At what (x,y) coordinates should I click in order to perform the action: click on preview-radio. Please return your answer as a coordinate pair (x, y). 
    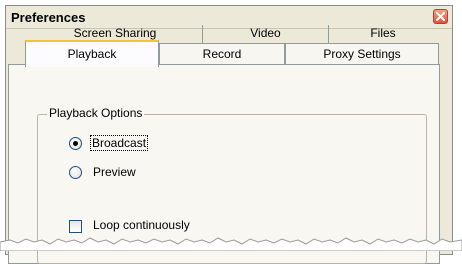
    Looking at the image, I should click on (75, 172).